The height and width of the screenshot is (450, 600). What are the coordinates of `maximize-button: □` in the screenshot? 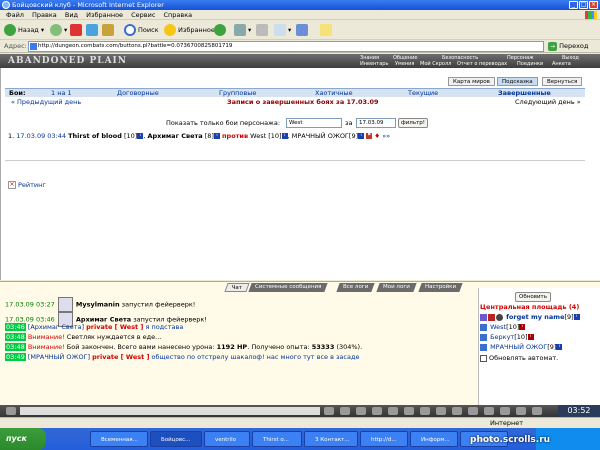 It's located at (583, 5).